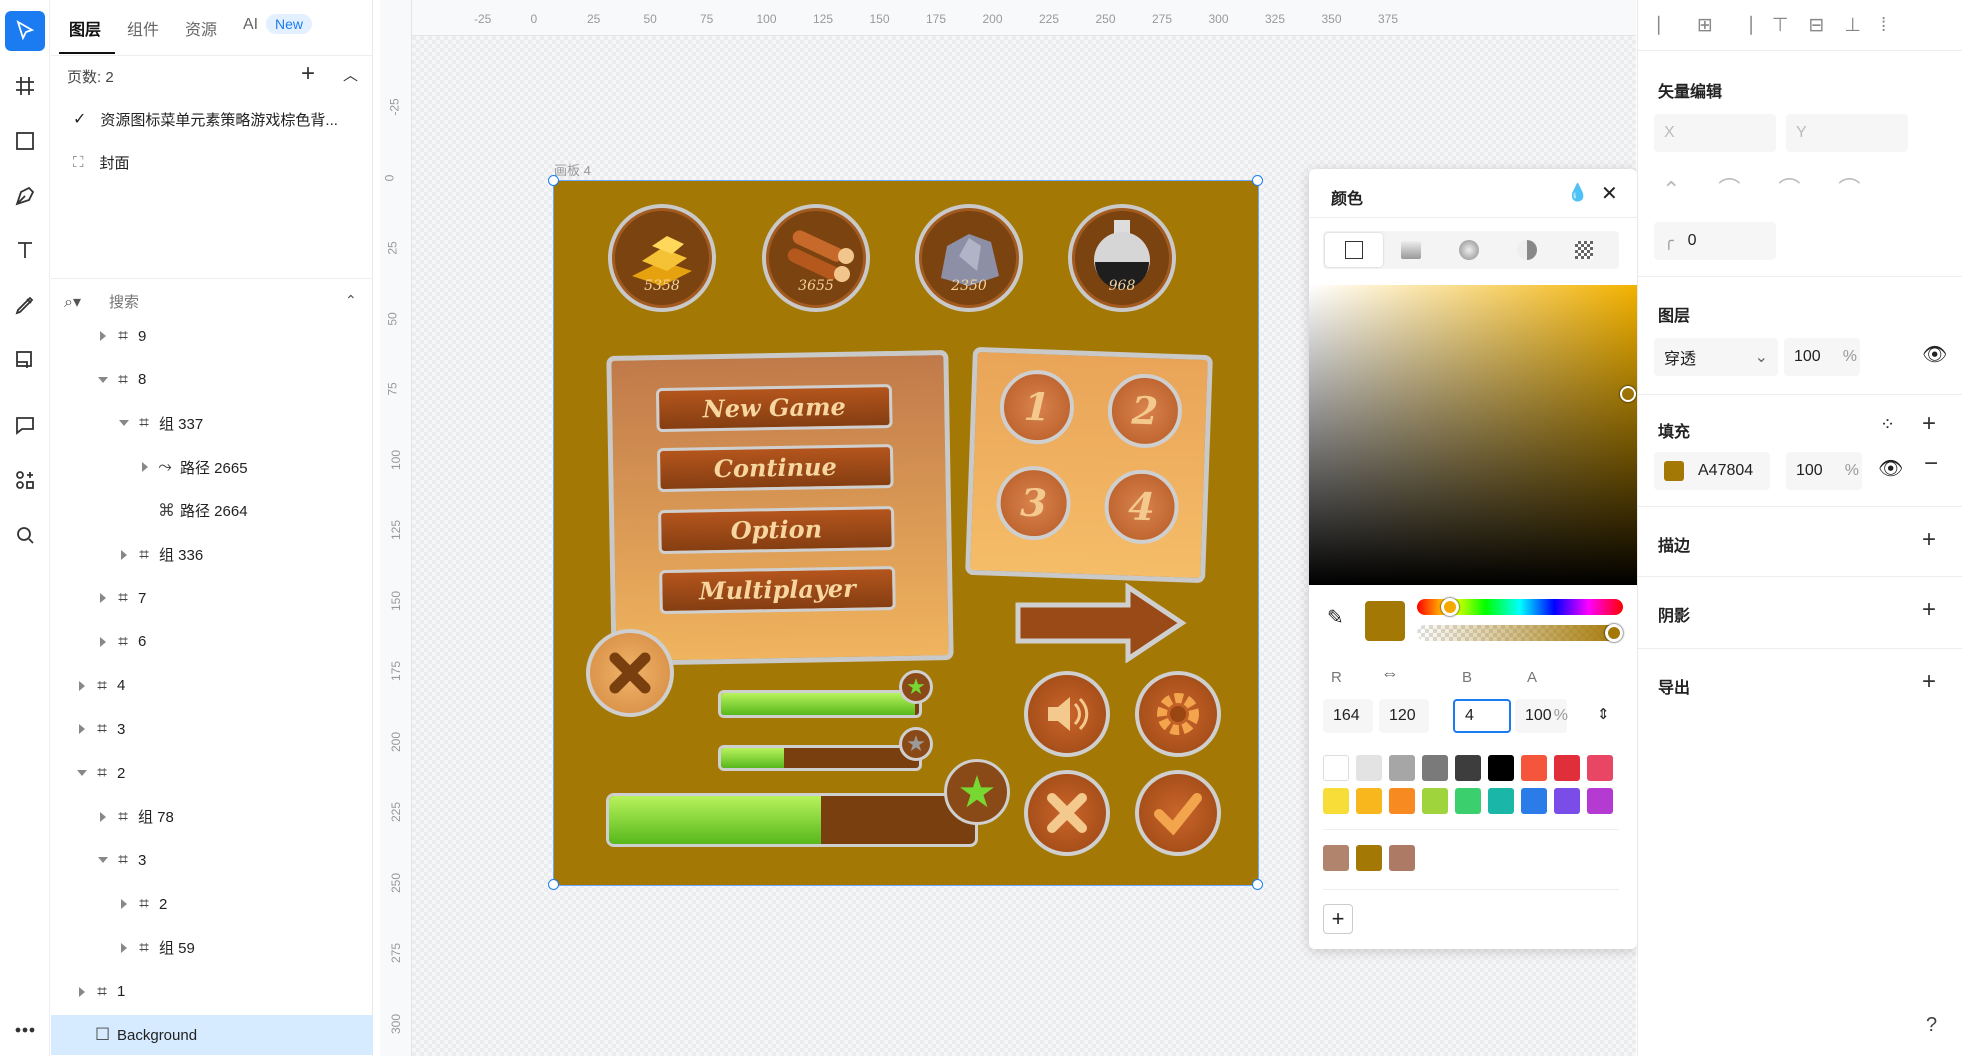  I want to click on fill-opacity-input: 100%, so click(1824, 471).